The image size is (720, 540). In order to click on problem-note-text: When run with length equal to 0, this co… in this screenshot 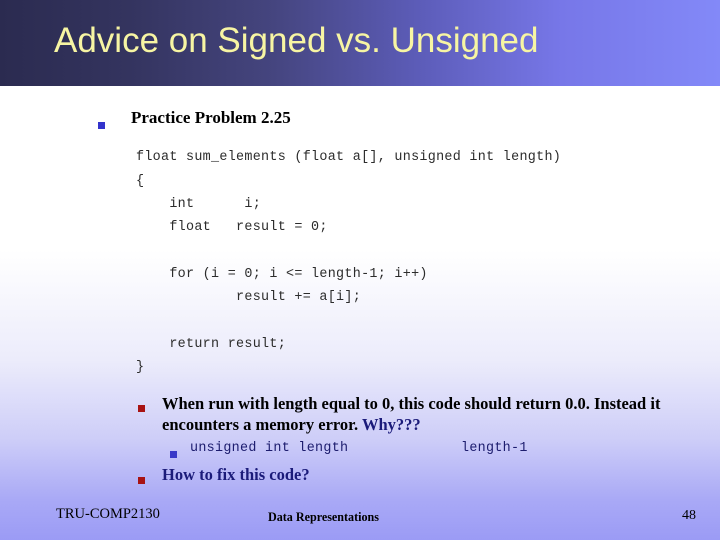, I will do `click(420, 414)`.